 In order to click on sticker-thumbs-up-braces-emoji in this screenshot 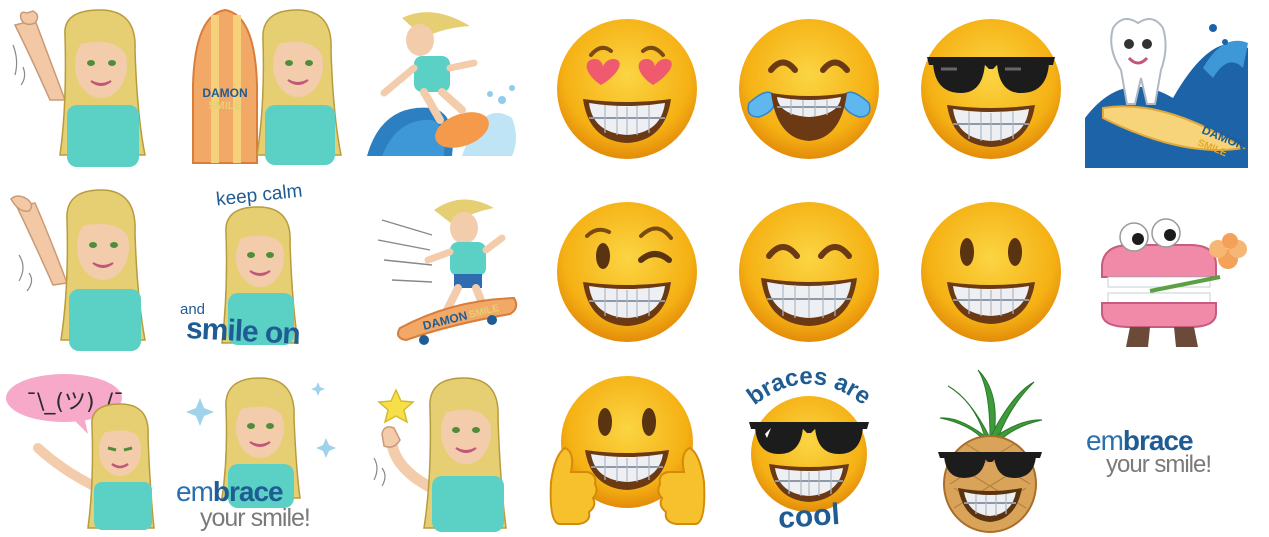, I will do `click(627, 452)`.